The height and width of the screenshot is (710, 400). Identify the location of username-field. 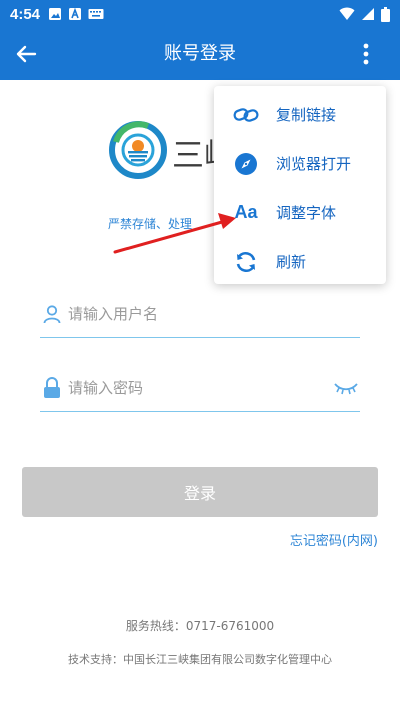
(200, 314).